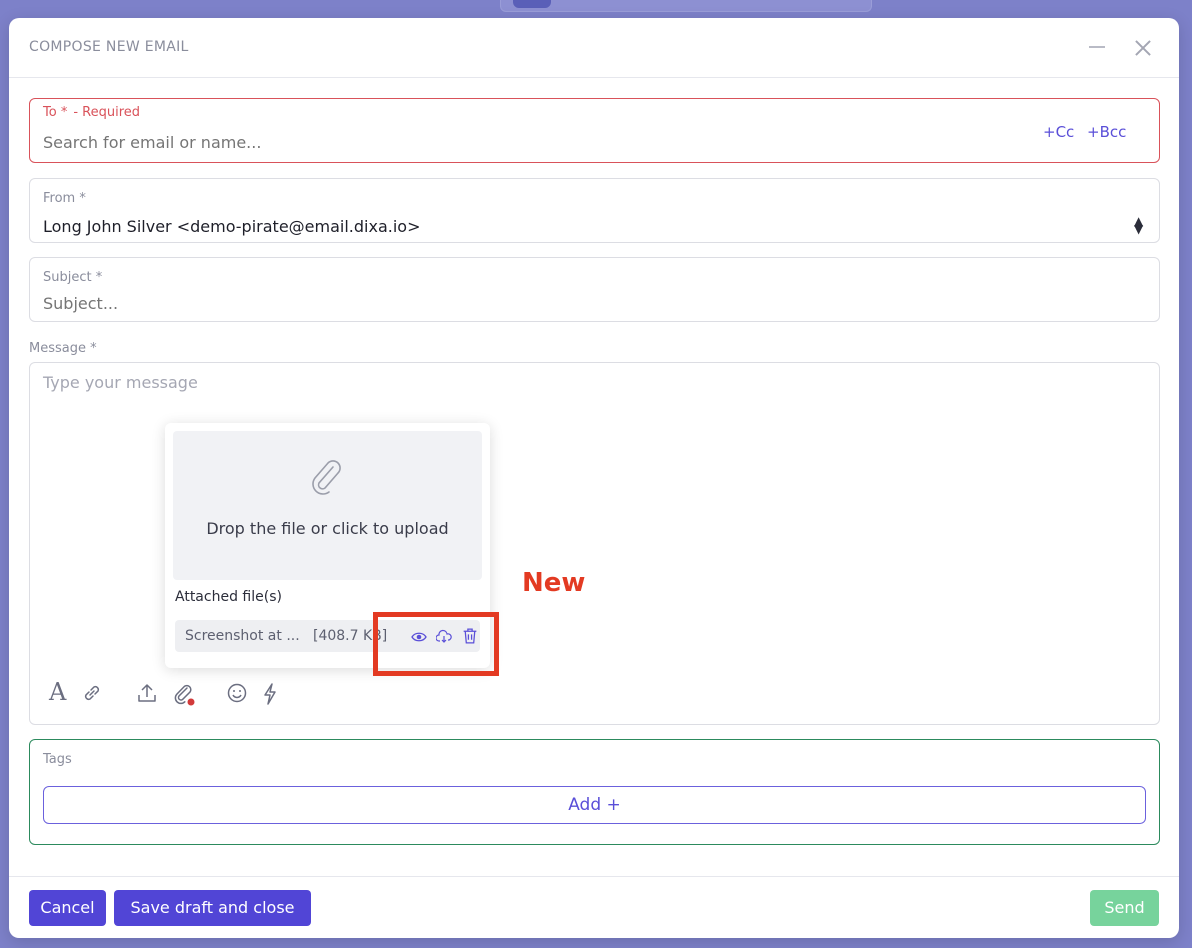 The height and width of the screenshot is (948, 1192). Describe the element at coordinates (63, 348) in the screenshot. I see `message-label: Message *` at that location.